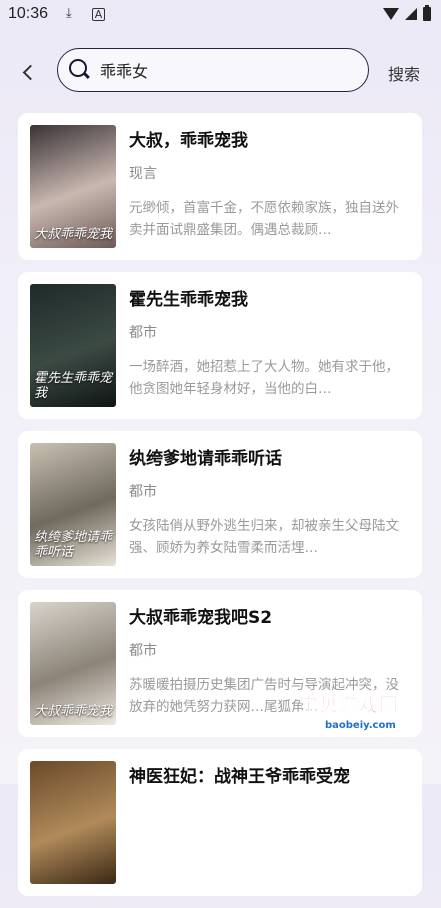  What do you see at coordinates (73, 504) in the screenshot?
I see `book-cover: 纨绔爹地请乖乖听话` at bounding box center [73, 504].